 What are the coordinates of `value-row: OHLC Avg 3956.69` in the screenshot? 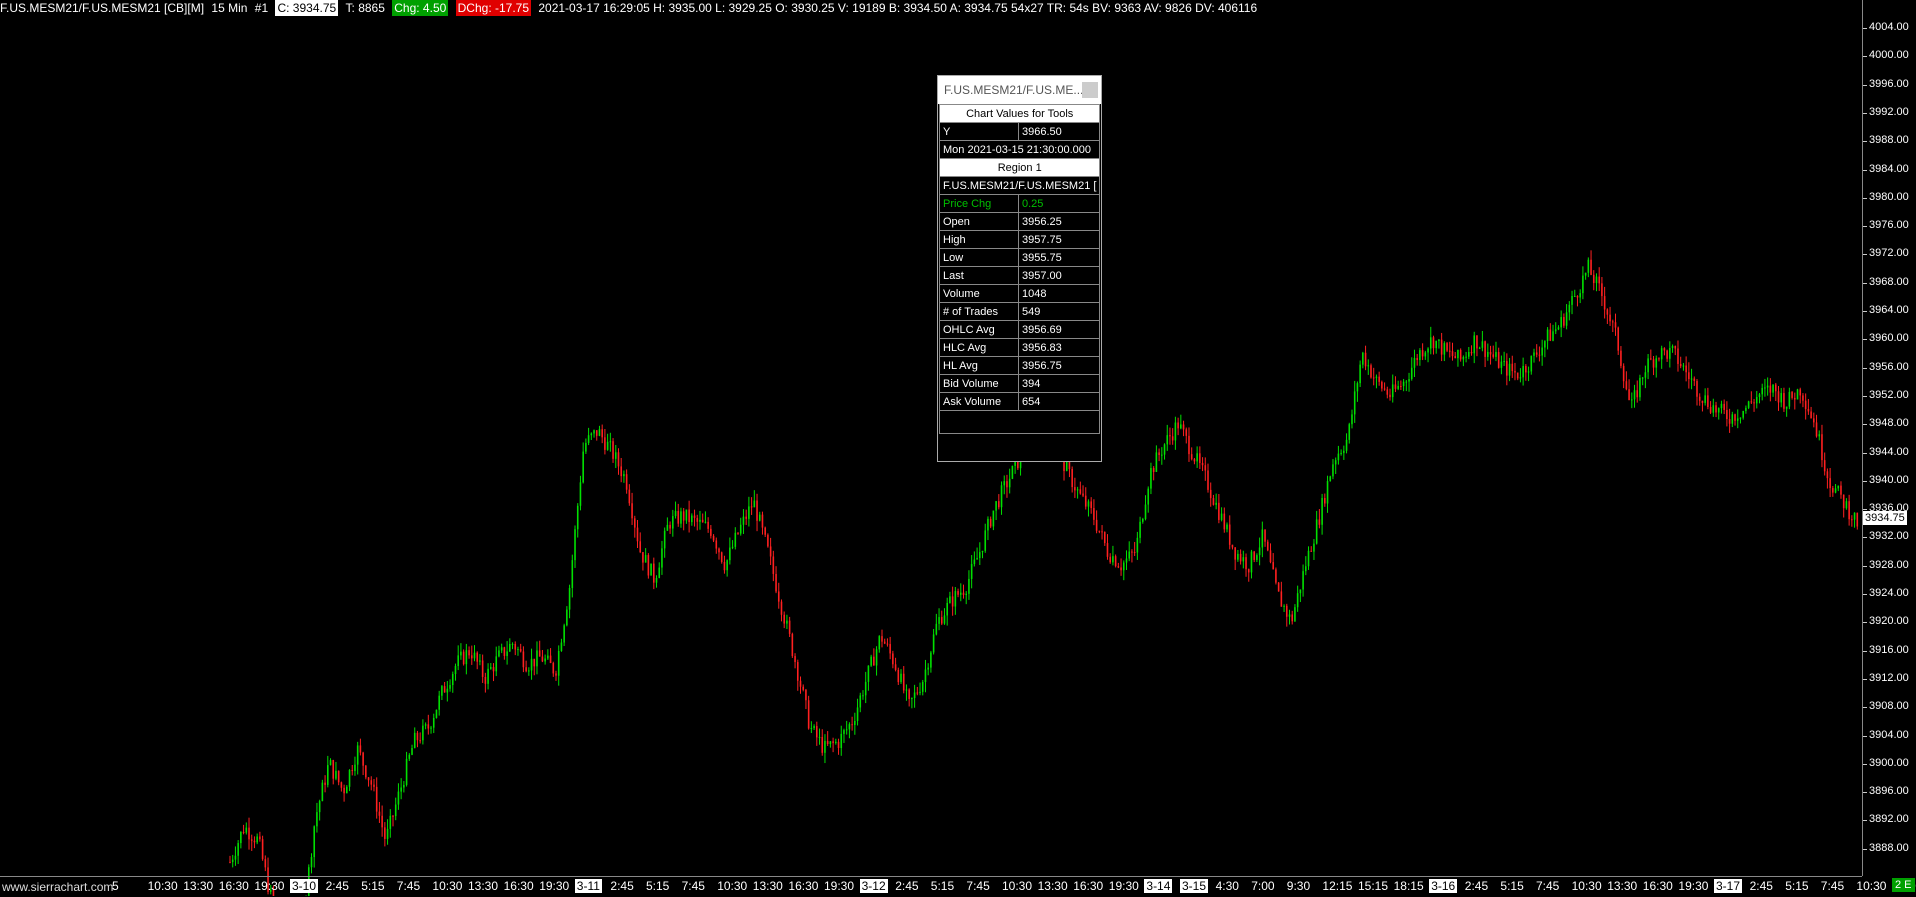 It's located at (1020, 329).